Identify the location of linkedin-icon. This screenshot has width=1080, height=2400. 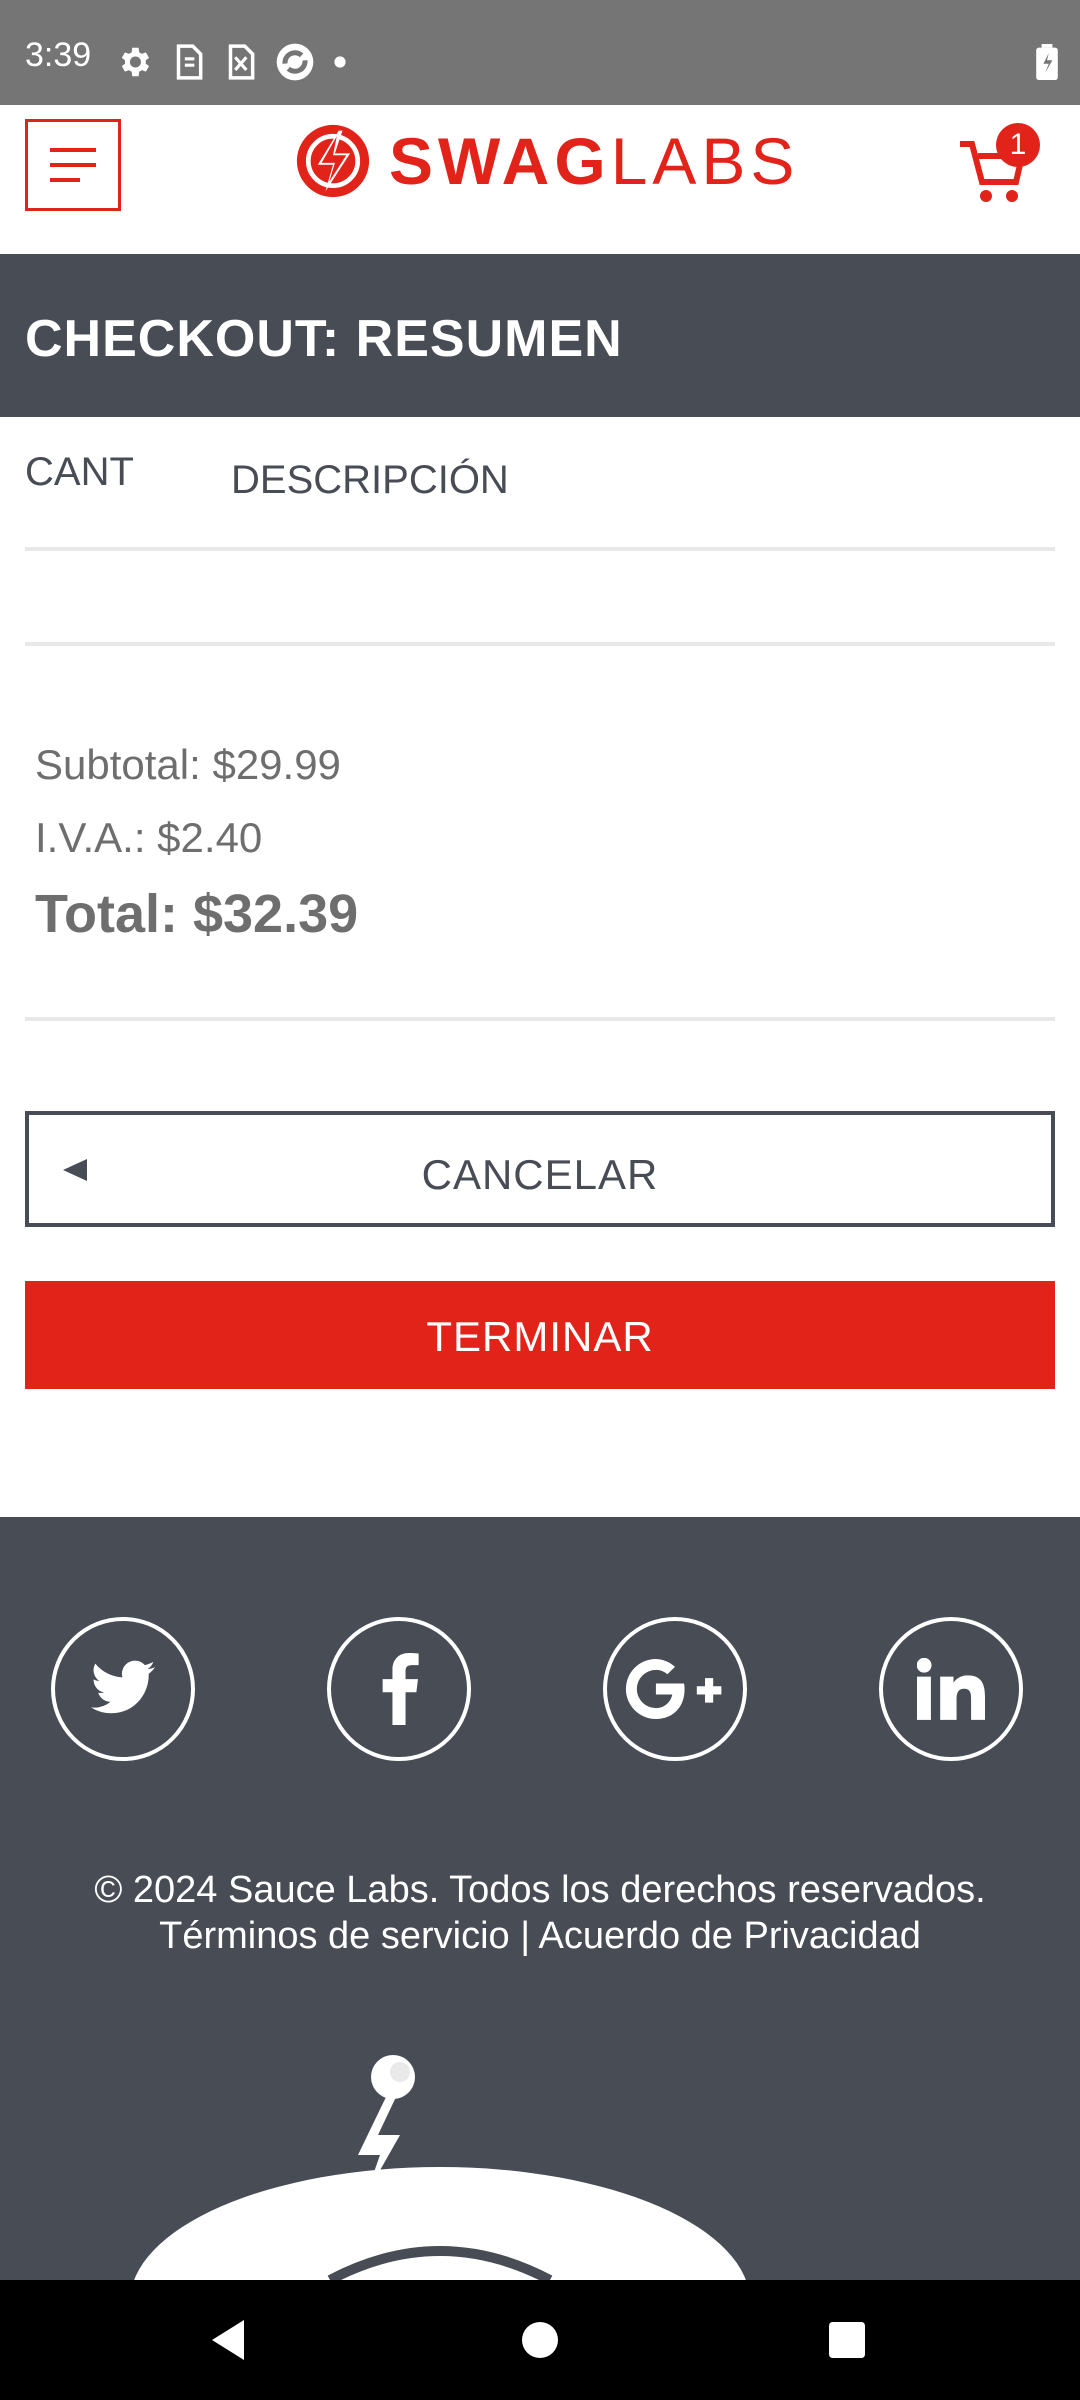
(951, 1689).